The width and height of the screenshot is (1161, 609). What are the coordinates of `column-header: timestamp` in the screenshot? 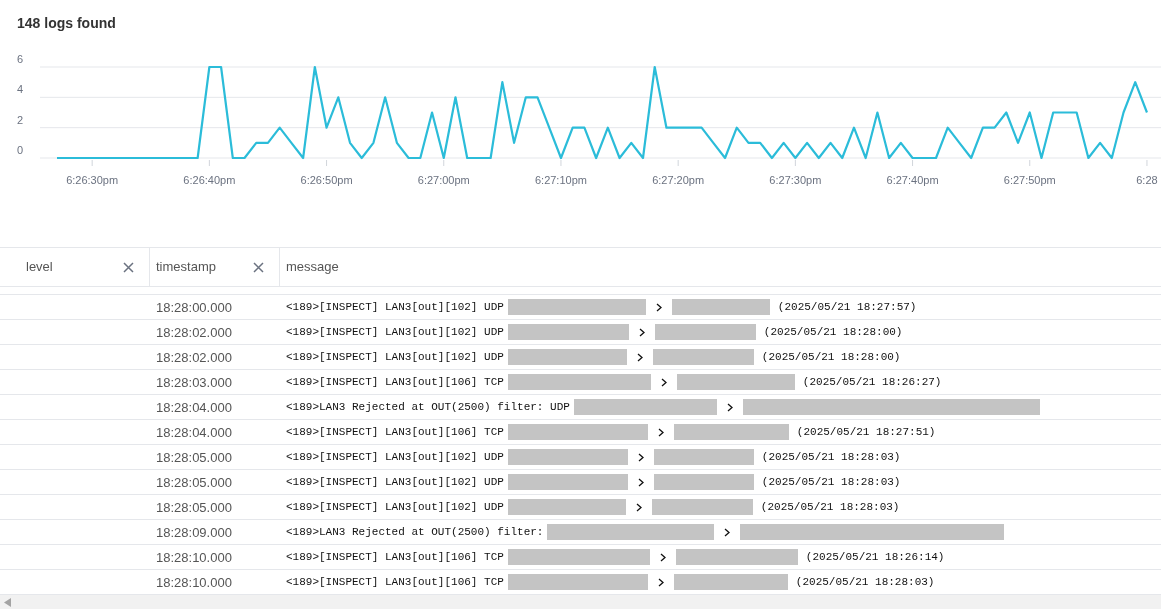 It's located at (215, 267).